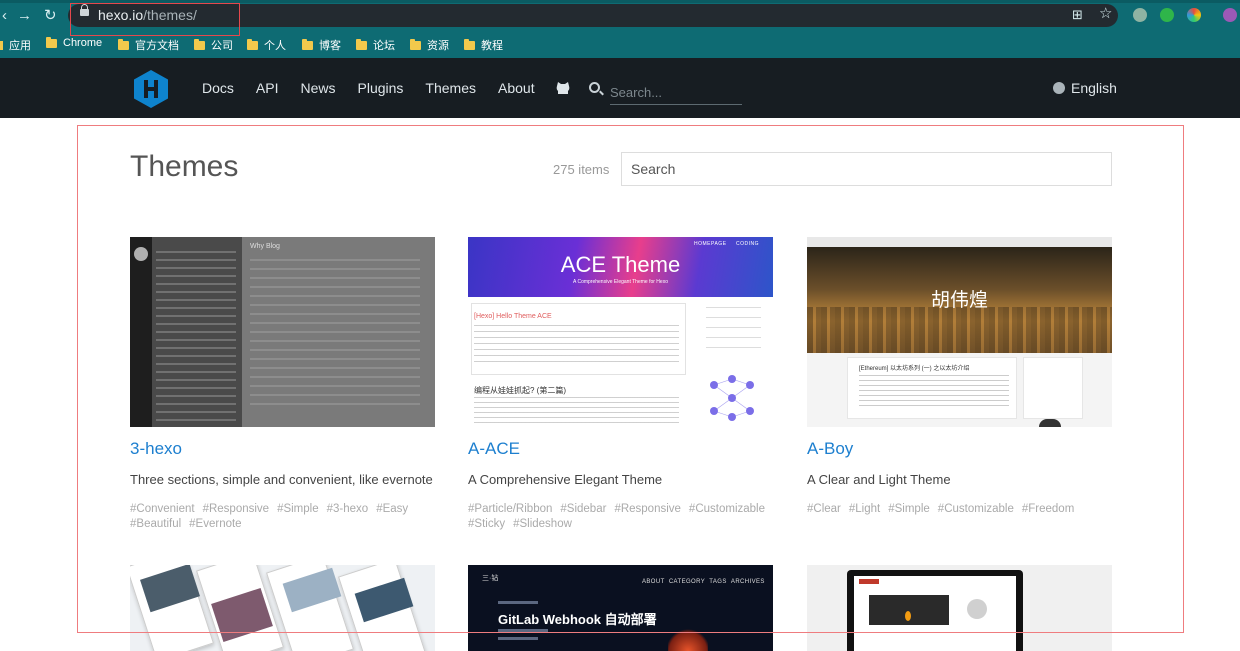 The height and width of the screenshot is (651, 1240). Describe the element at coordinates (732, 398) in the screenshot. I see `neural-network-icon` at that location.